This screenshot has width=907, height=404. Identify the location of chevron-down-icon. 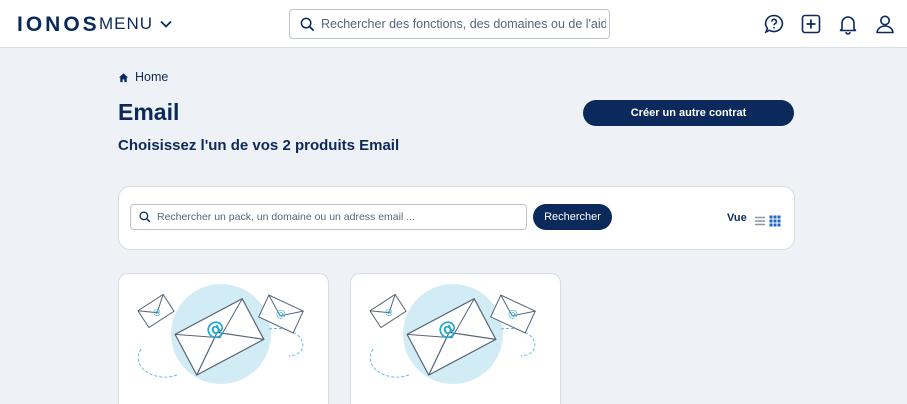
(166, 24).